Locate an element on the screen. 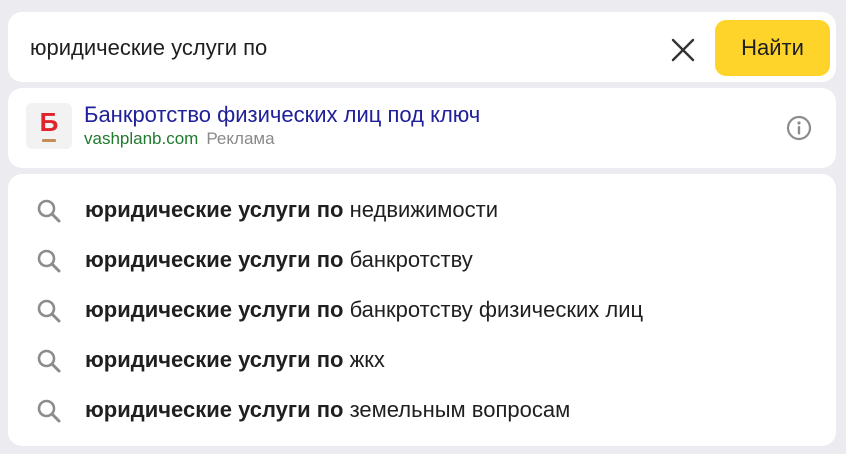 This screenshot has height=454, width=846. ad-label: Реклама is located at coordinates (240, 138).